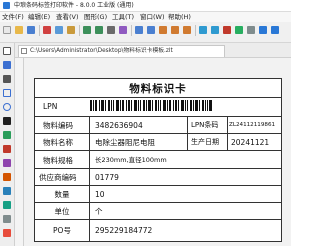  What do you see at coordinates (58, 177) in the screenshot?
I see `supplier-code-label: 供应商编码` at bounding box center [58, 177].